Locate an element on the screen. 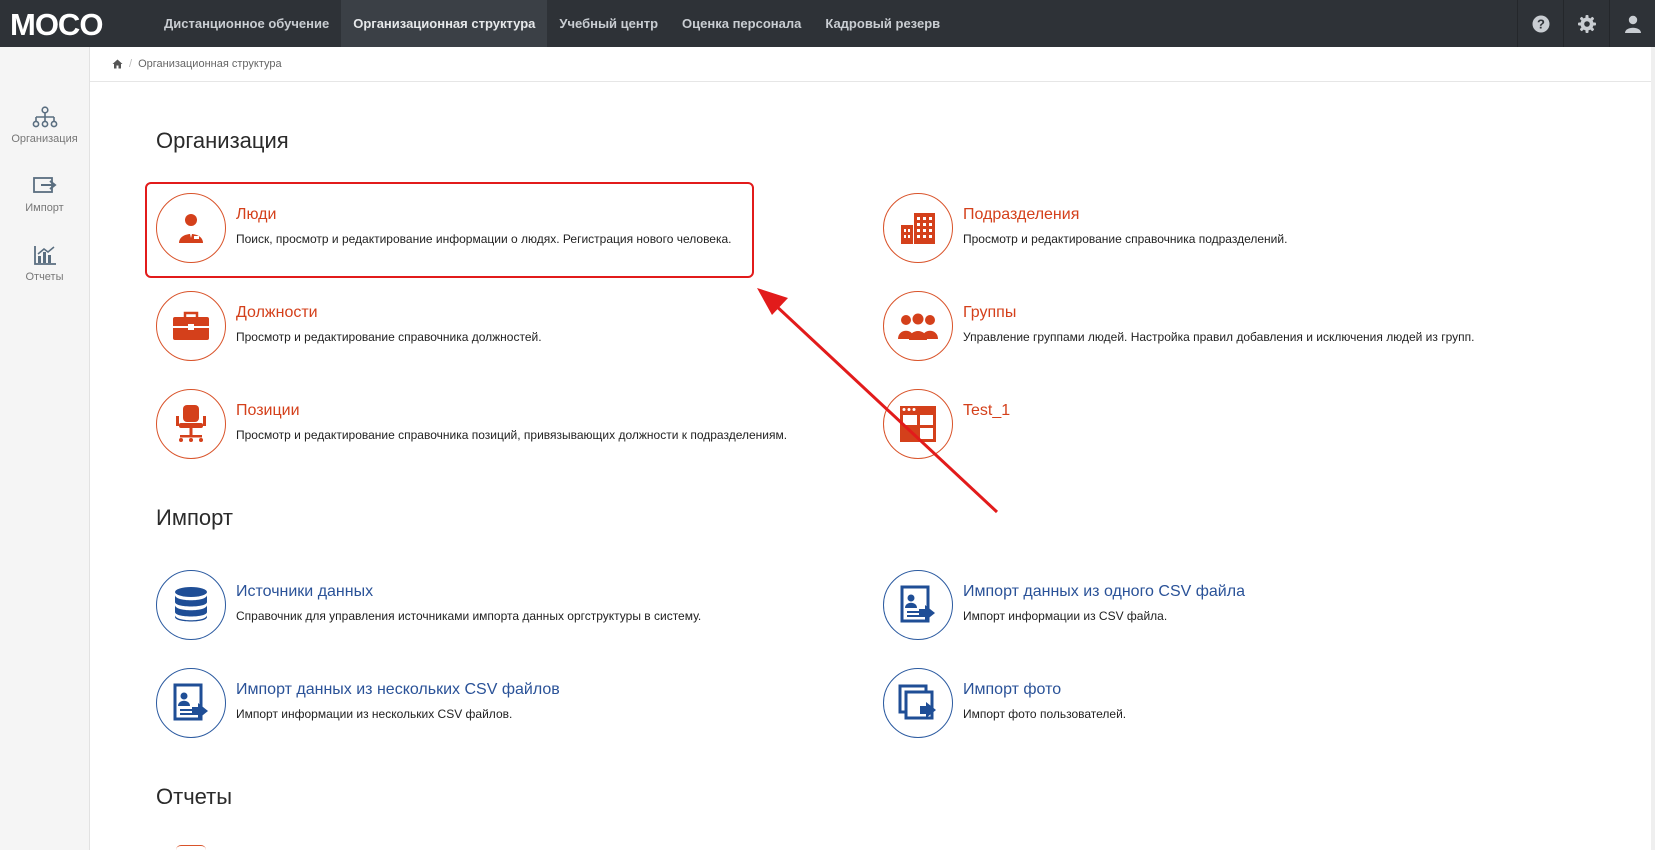 Image resolution: width=1655 pixels, height=850 pixels. office-chair-icon is located at coordinates (191, 423).